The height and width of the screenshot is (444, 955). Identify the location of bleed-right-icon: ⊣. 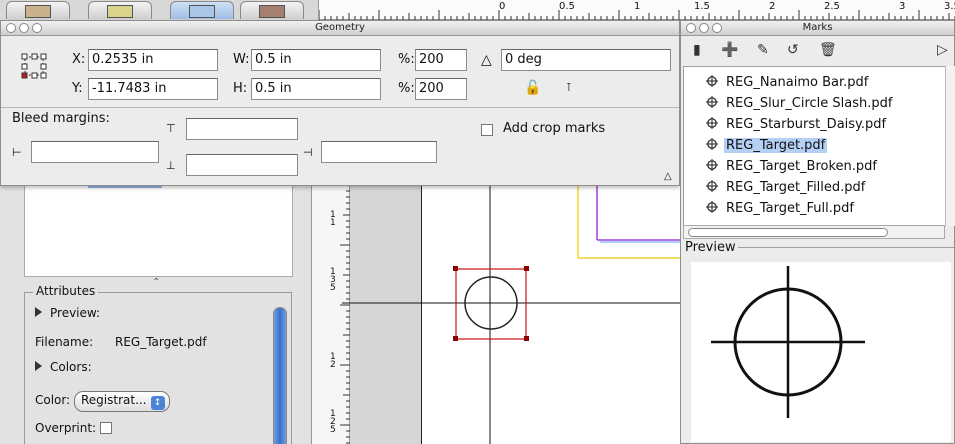
(308, 152).